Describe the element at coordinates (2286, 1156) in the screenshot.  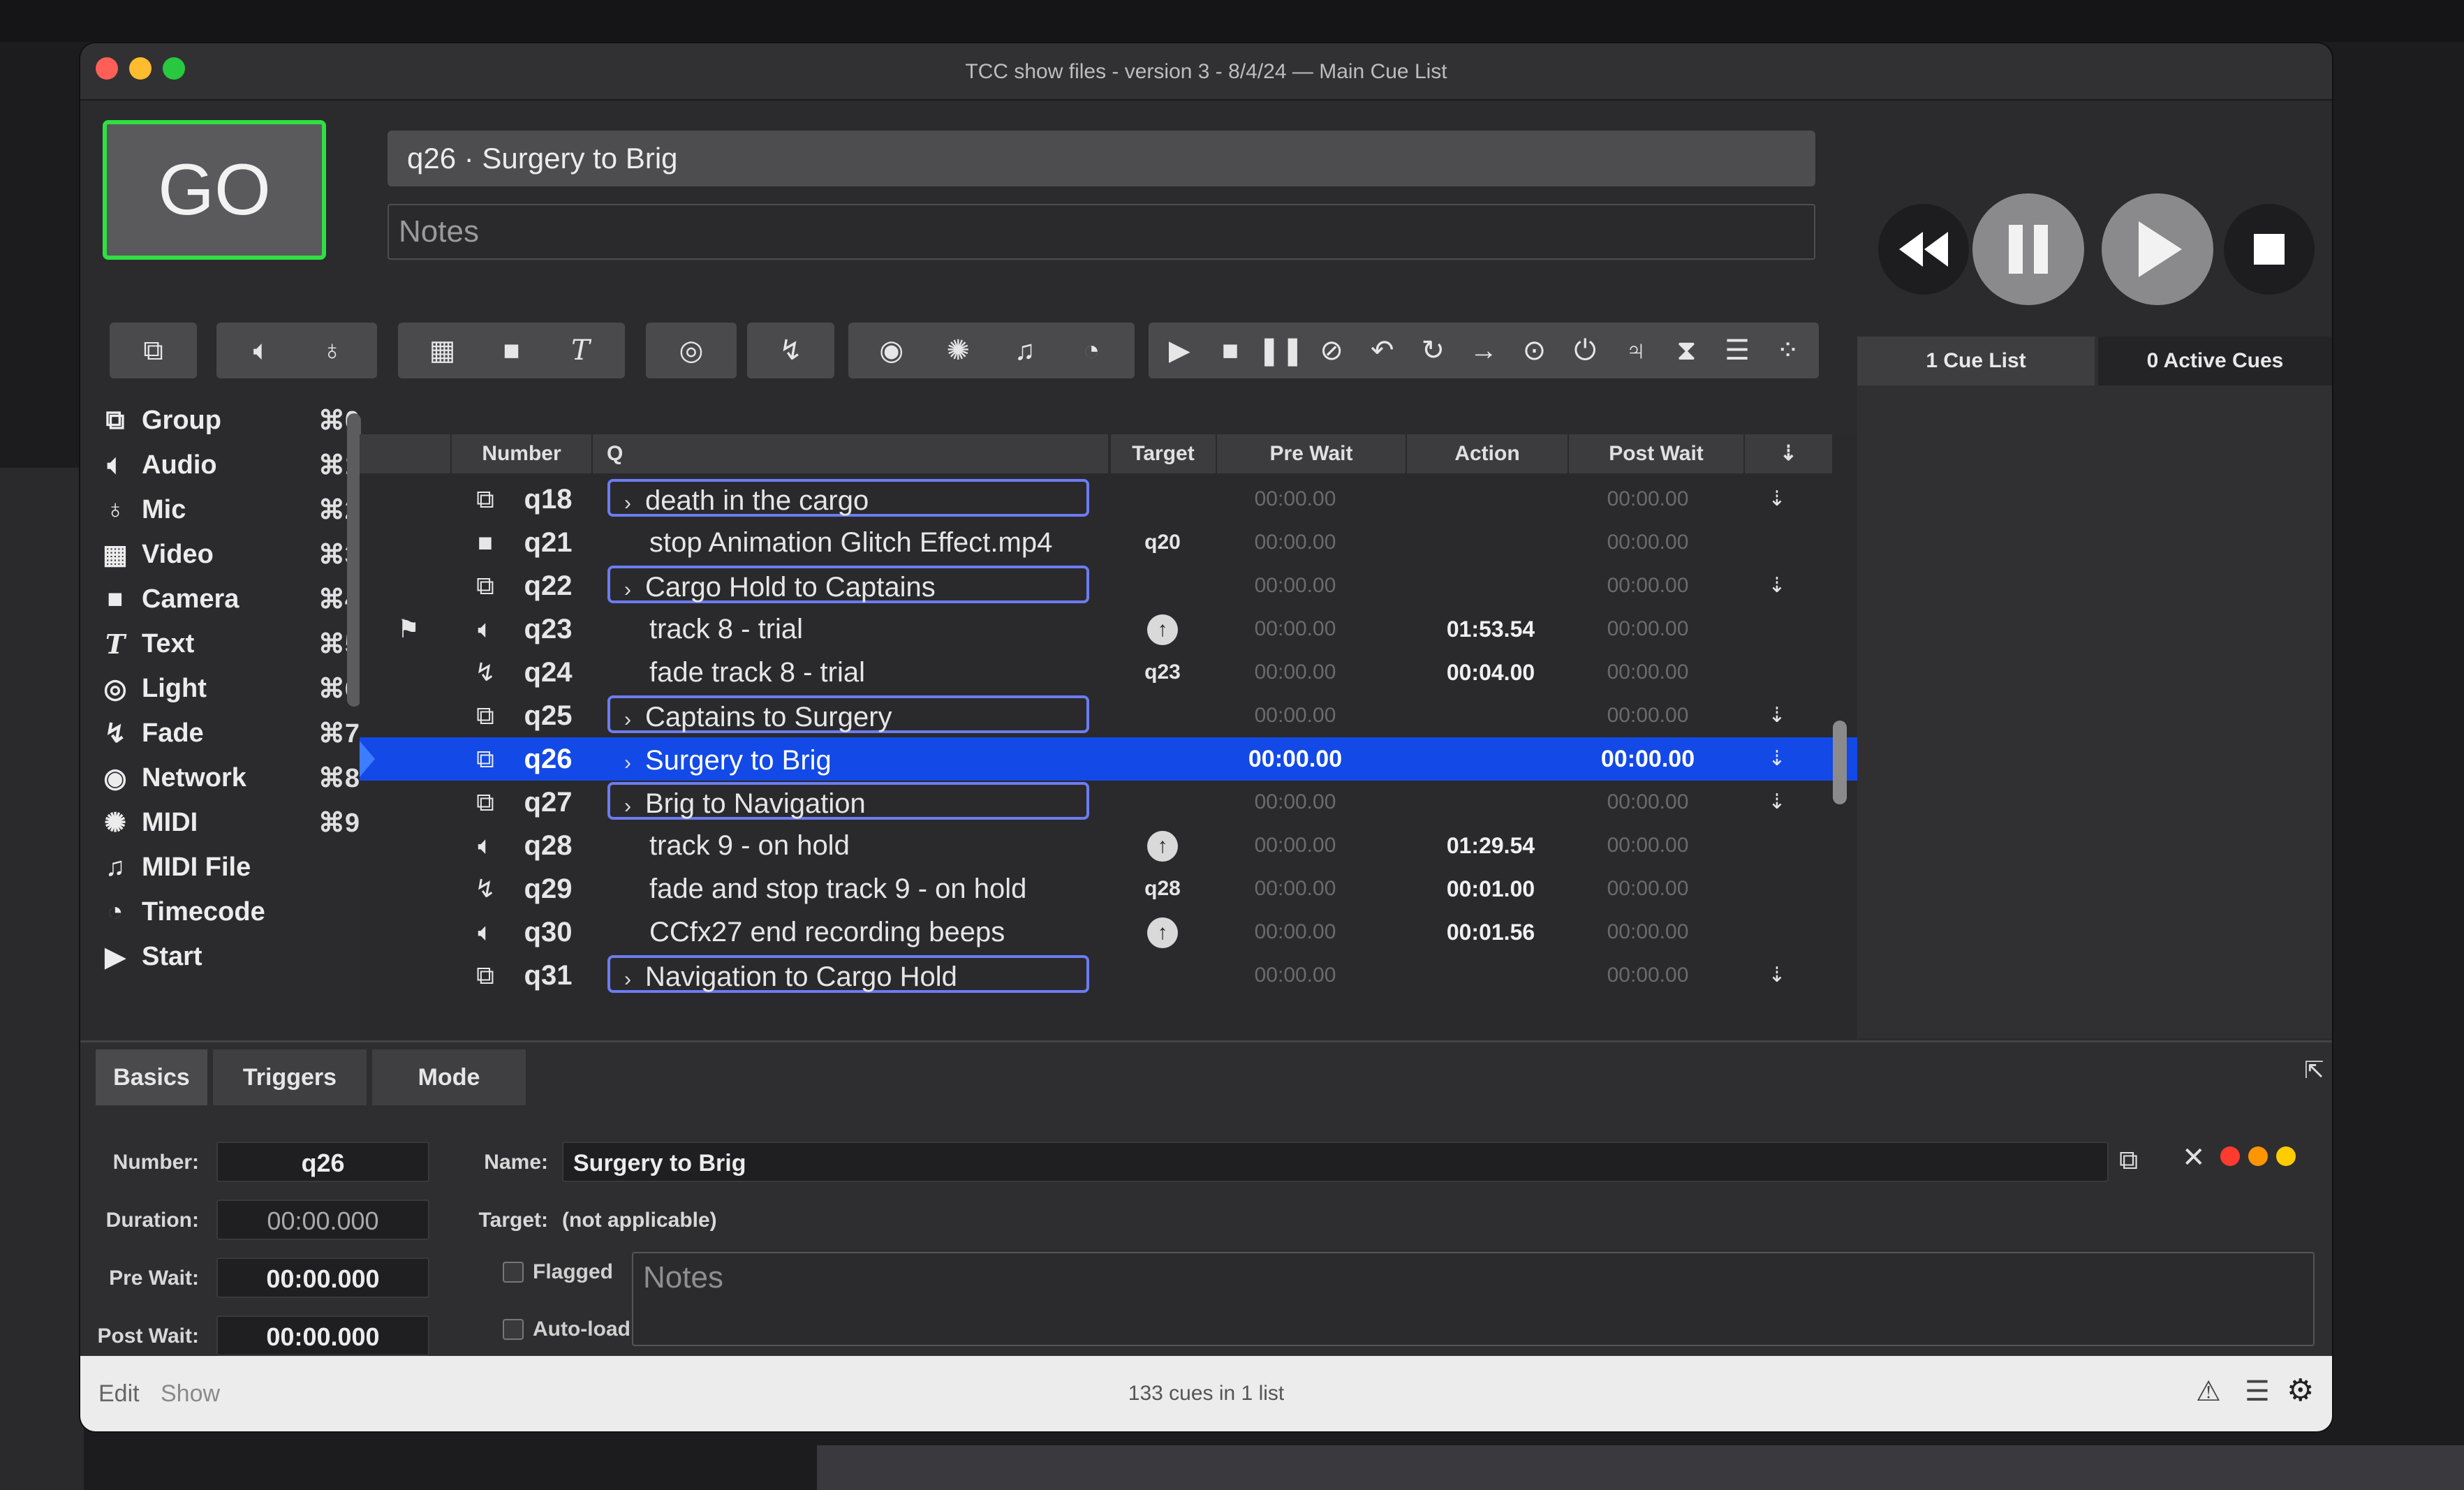
I see `color-yellow-swatch` at that location.